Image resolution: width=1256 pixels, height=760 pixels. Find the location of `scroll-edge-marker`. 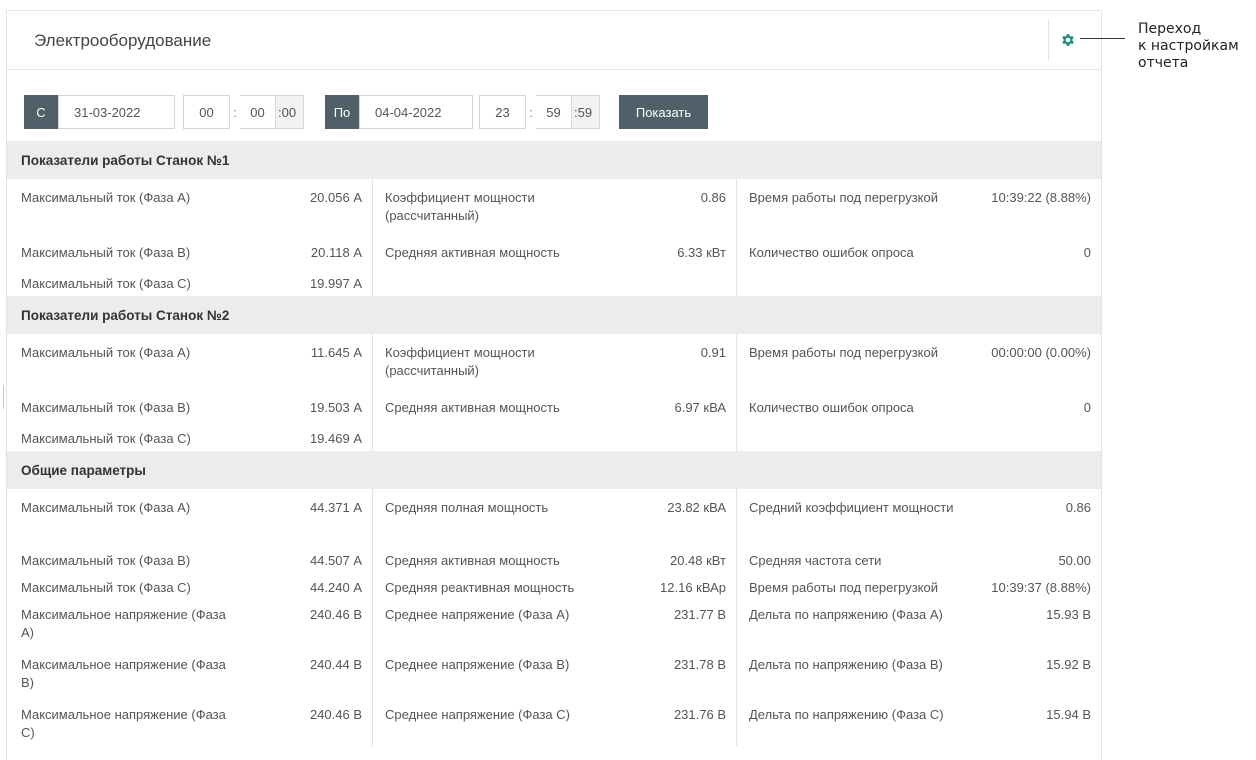

scroll-edge-marker is located at coordinates (3, 397).